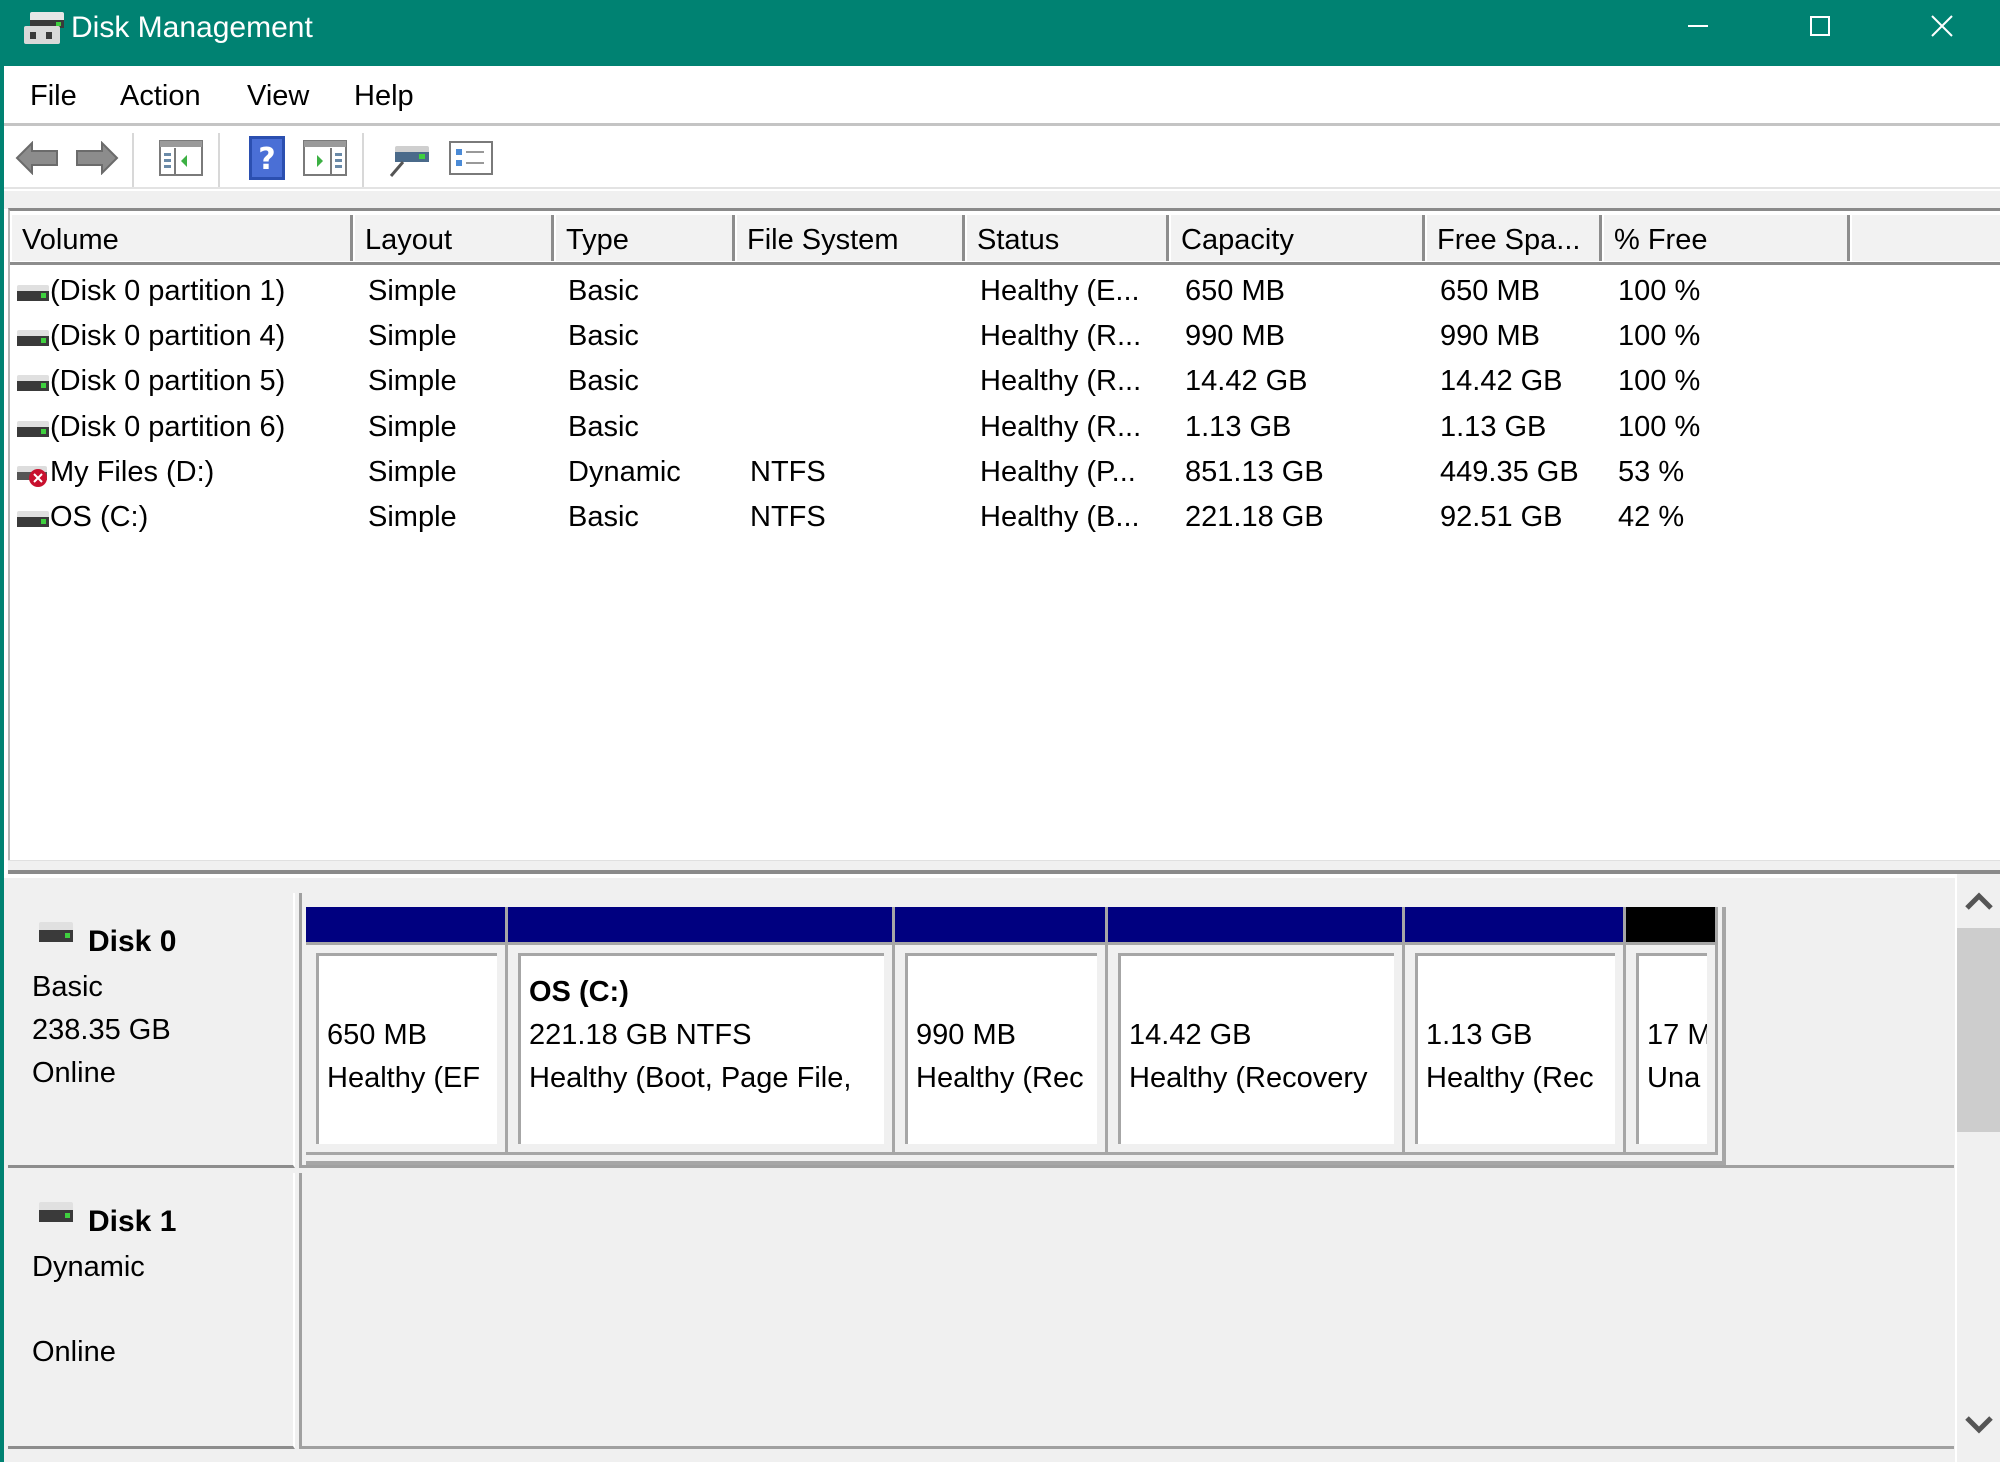  Describe the element at coordinates (1490, 336) in the screenshot. I see `cell-free-space: 990 MB` at that location.